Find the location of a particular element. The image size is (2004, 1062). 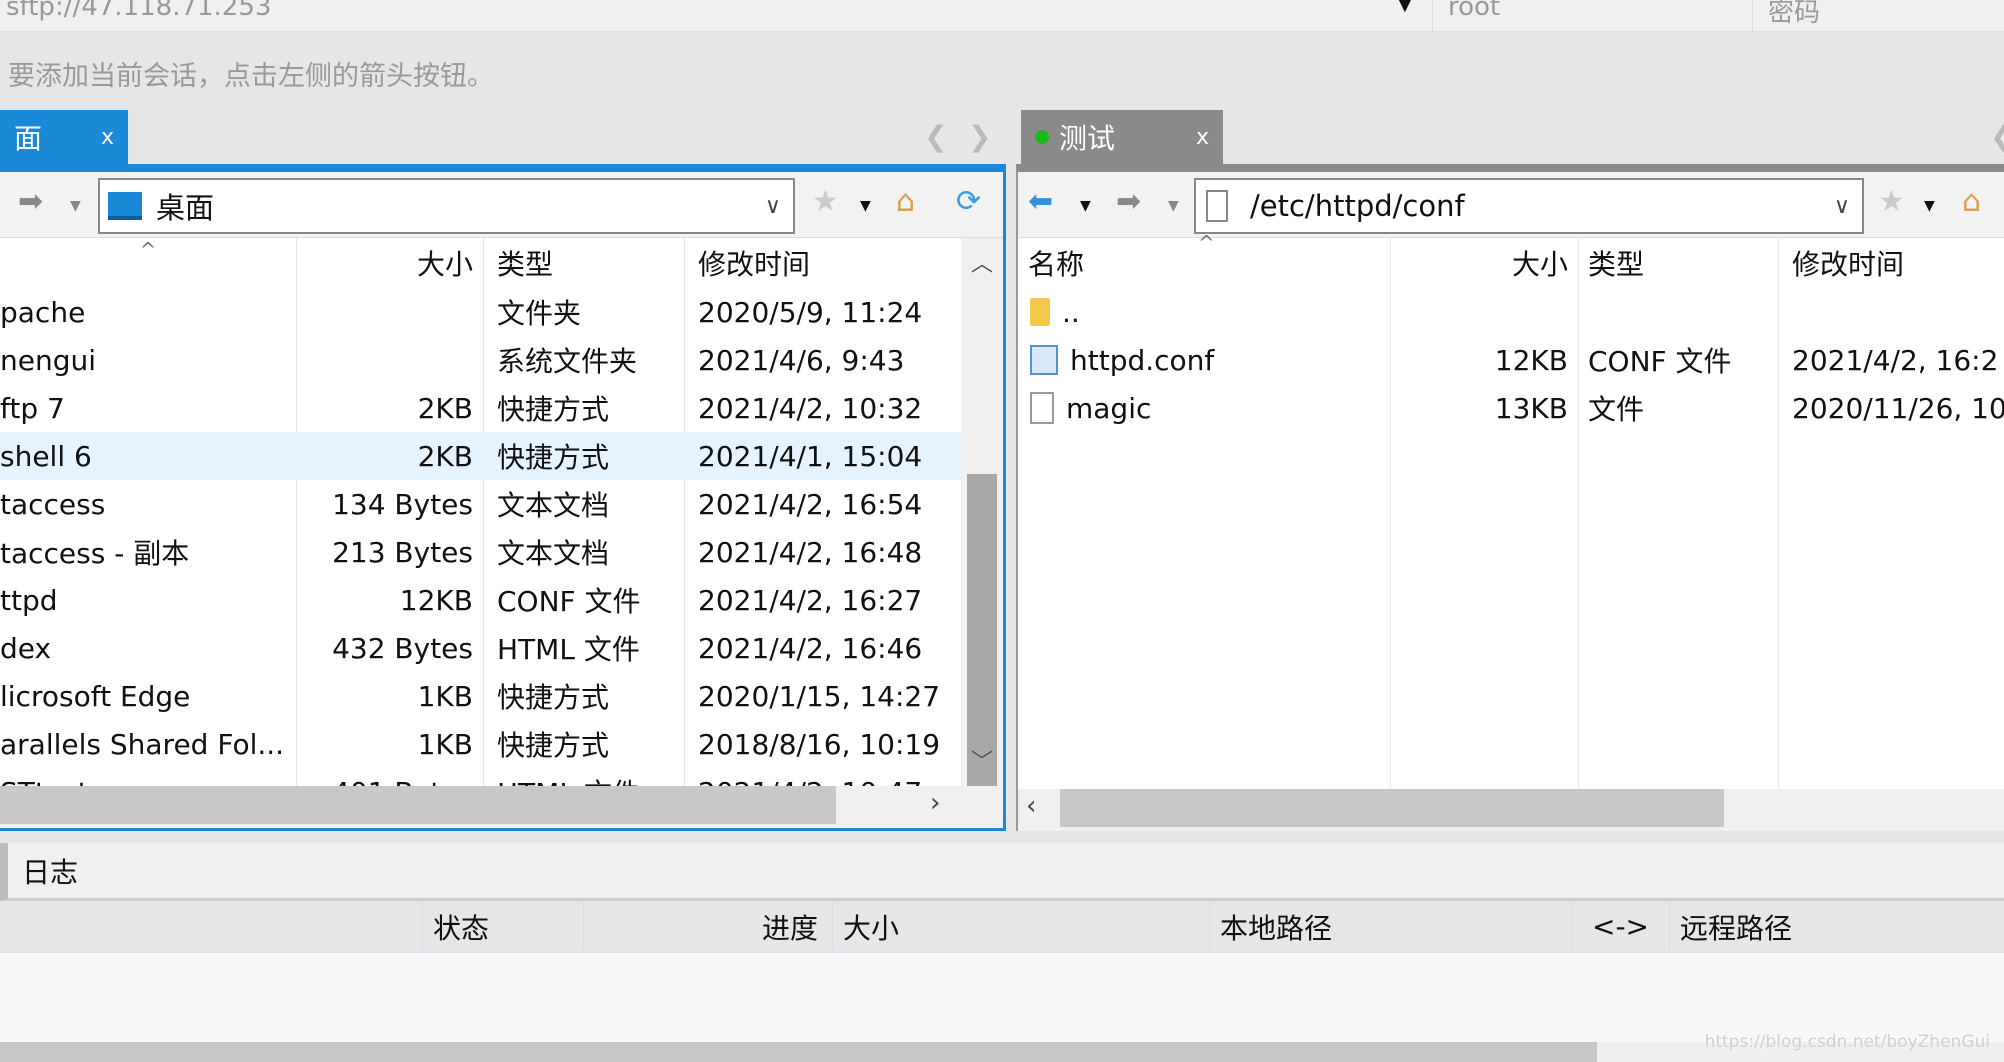

session-hint: 要添加当前会话，点击左侧的箭头按钮。 is located at coordinates (251, 76).